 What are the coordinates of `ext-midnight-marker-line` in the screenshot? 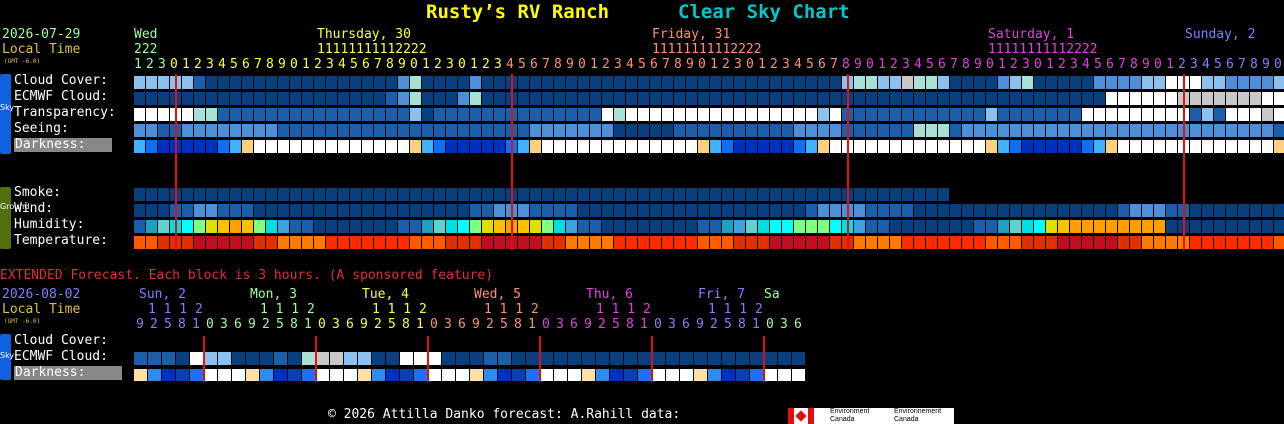 It's located at (540, 359).